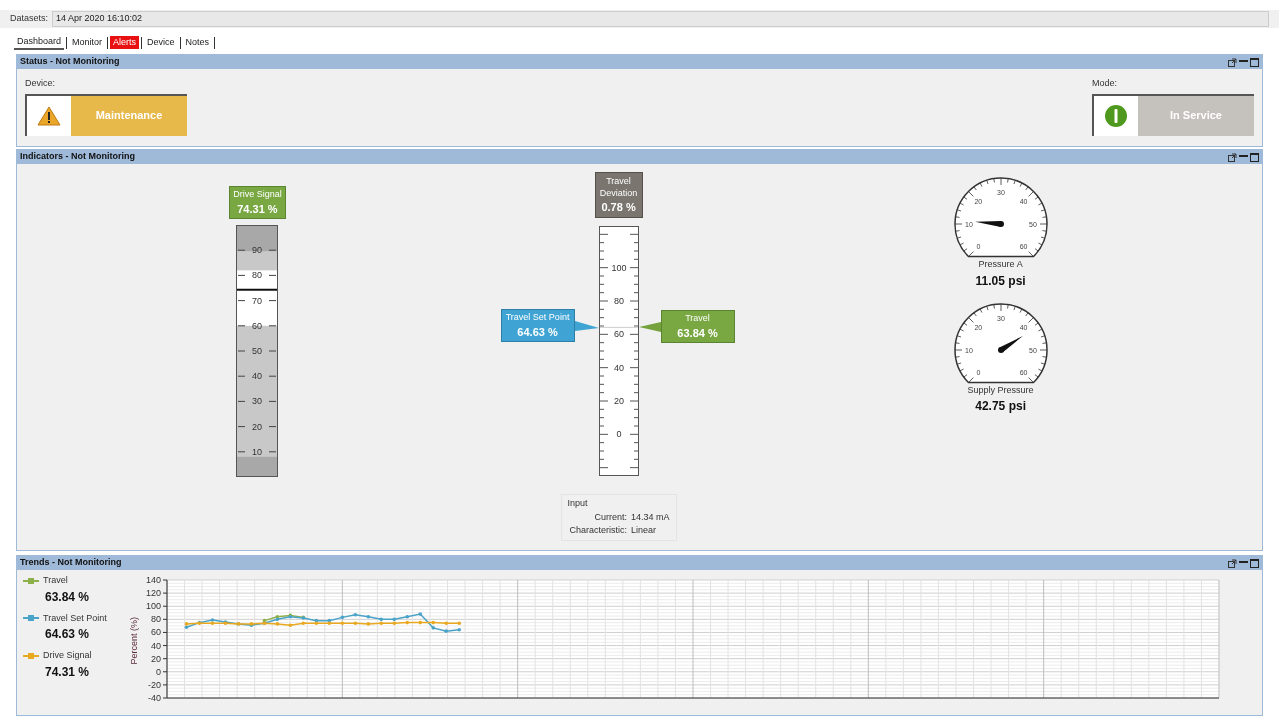  Describe the element at coordinates (49, 115) in the screenshot. I see `warning-icon` at that location.